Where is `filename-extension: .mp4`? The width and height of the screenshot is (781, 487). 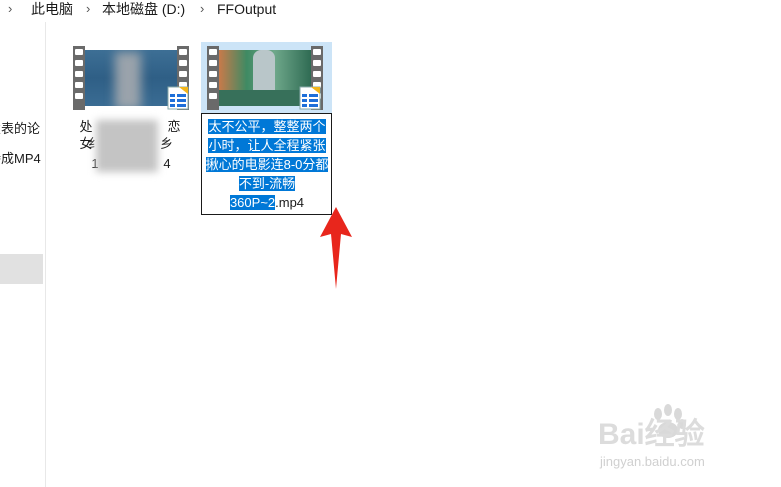 filename-extension: .mp4 is located at coordinates (289, 202).